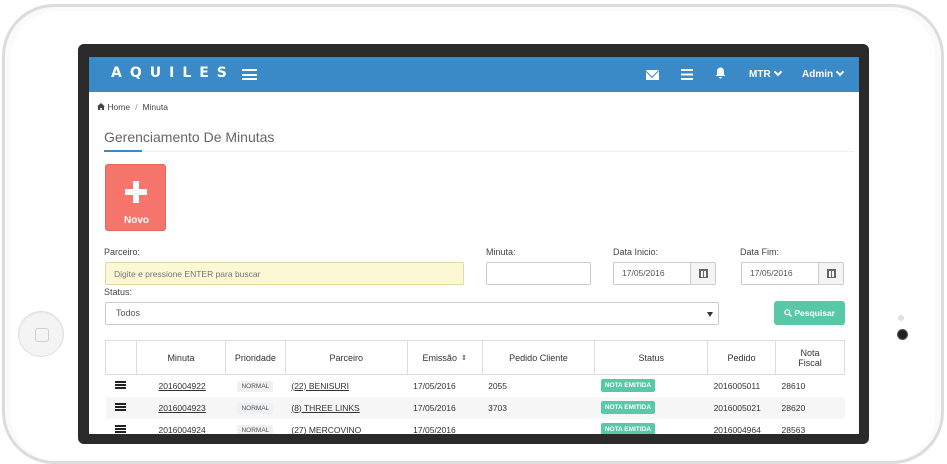 This screenshot has height=464, width=947. What do you see at coordinates (687, 74) in the screenshot?
I see `list-icon` at bounding box center [687, 74].